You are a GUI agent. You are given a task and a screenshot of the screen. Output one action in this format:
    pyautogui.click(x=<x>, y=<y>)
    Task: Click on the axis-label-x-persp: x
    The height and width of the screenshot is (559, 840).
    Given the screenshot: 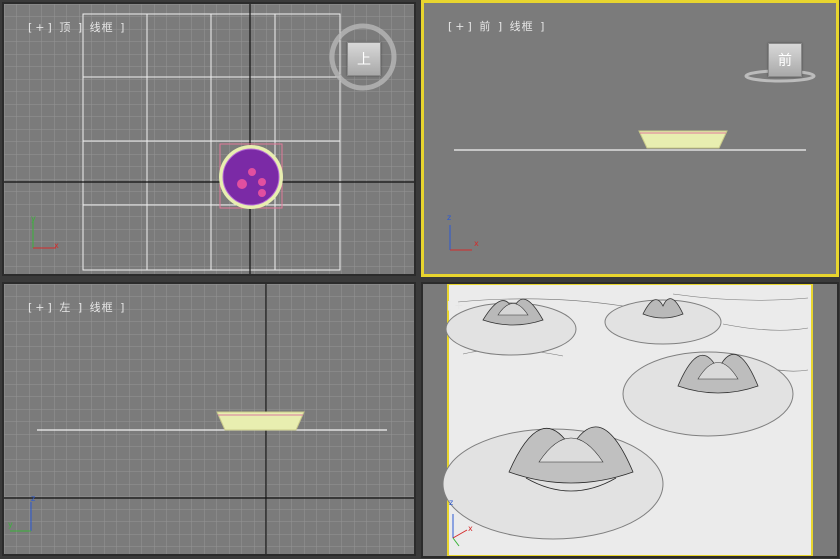 What is the action you would take?
    pyautogui.click(x=470, y=528)
    